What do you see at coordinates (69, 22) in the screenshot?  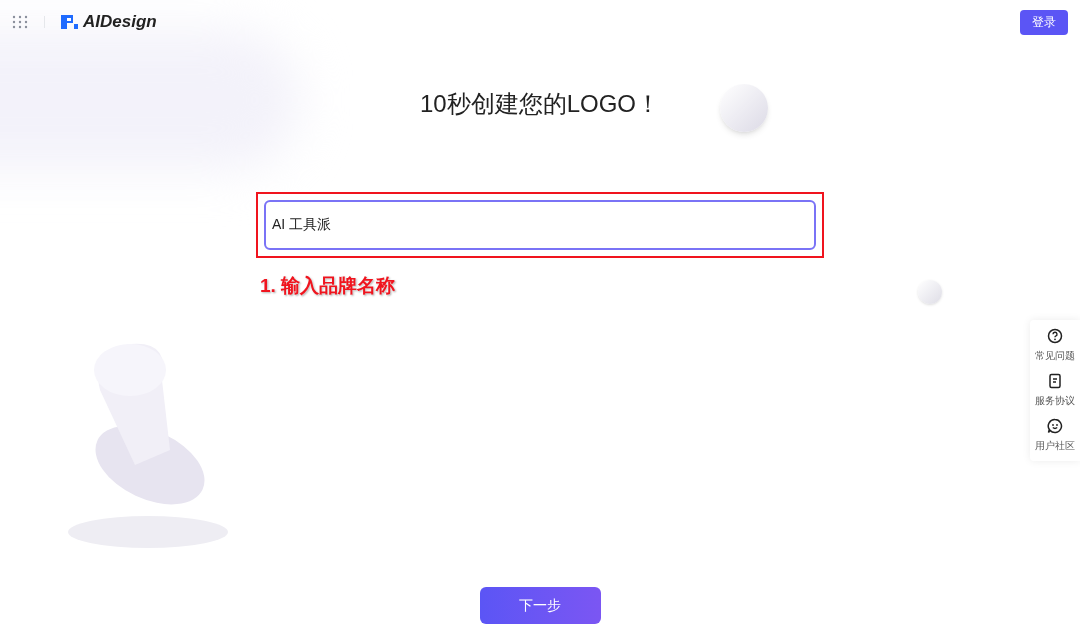 I see `logo-icon` at bounding box center [69, 22].